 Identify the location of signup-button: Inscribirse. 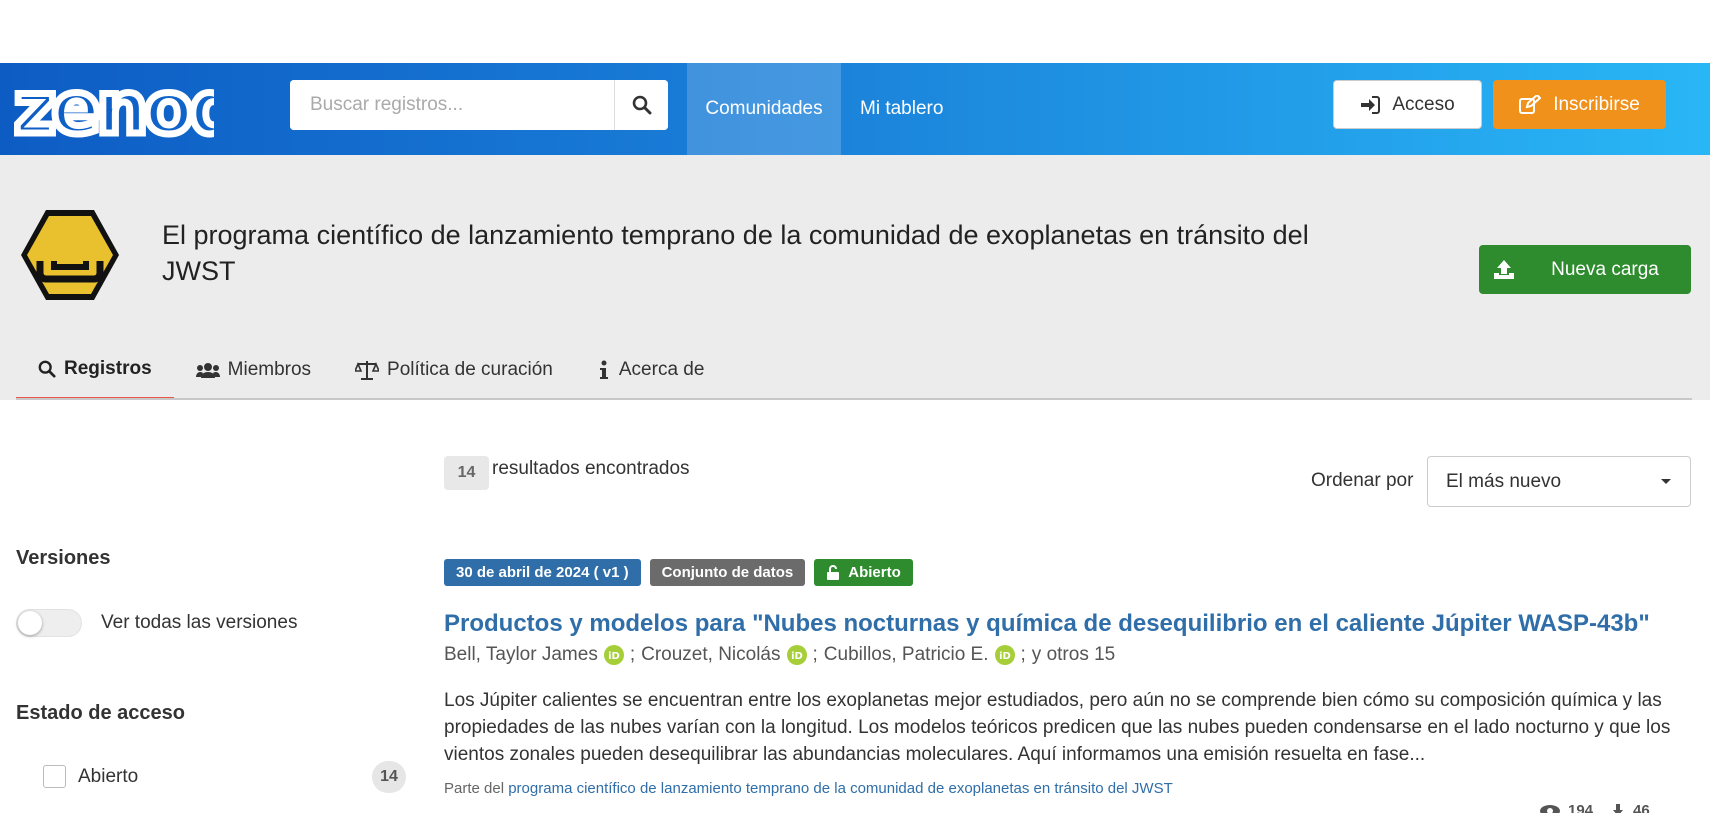
(1579, 104).